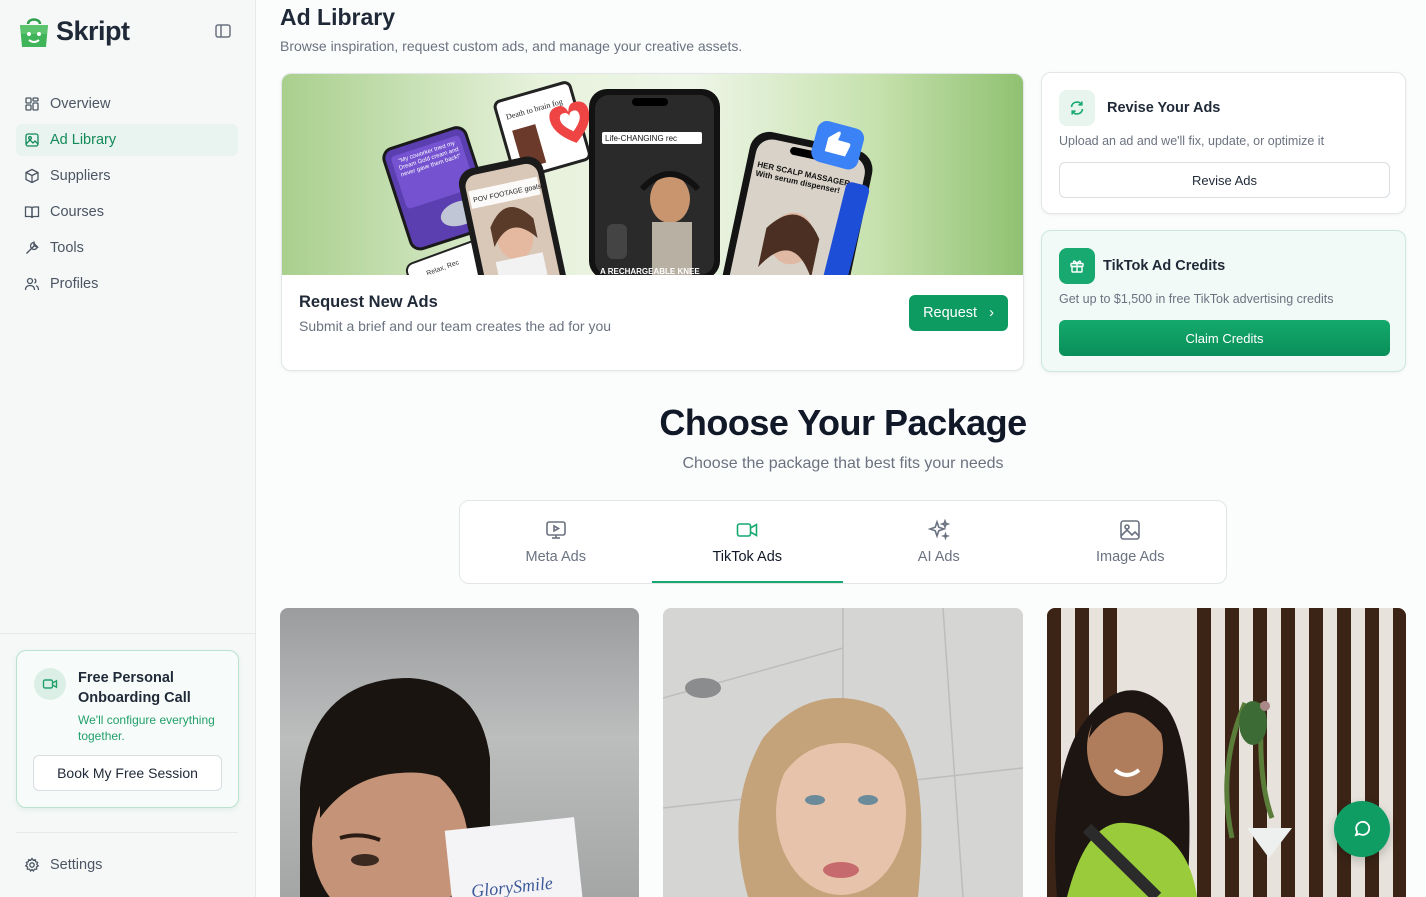 The image size is (1426, 897). What do you see at coordinates (939, 542) in the screenshot?
I see `tab-ai-ads: AI Ads` at bounding box center [939, 542].